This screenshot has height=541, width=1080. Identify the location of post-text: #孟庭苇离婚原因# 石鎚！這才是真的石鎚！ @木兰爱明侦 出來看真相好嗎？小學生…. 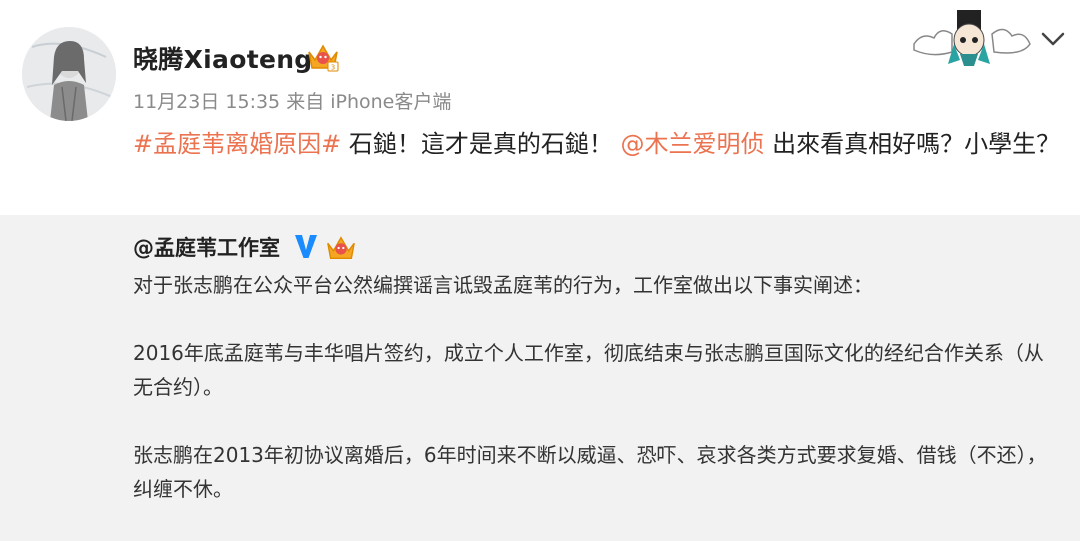
(603, 144).